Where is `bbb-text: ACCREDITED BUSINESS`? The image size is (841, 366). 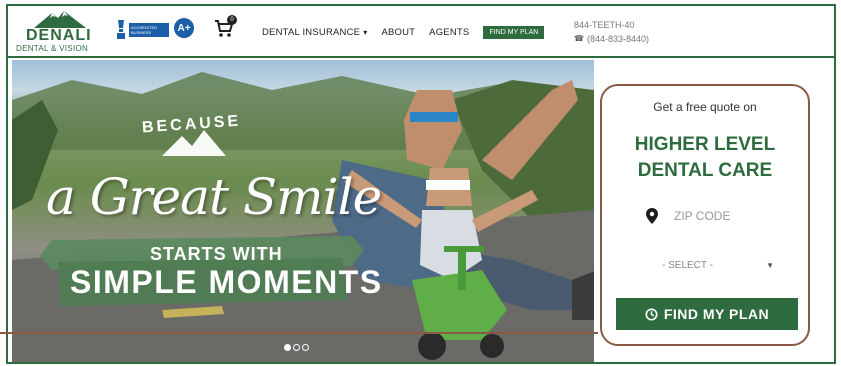
bbb-text: ACCREDITED BUSINESS is located at coordinates (149, 30).